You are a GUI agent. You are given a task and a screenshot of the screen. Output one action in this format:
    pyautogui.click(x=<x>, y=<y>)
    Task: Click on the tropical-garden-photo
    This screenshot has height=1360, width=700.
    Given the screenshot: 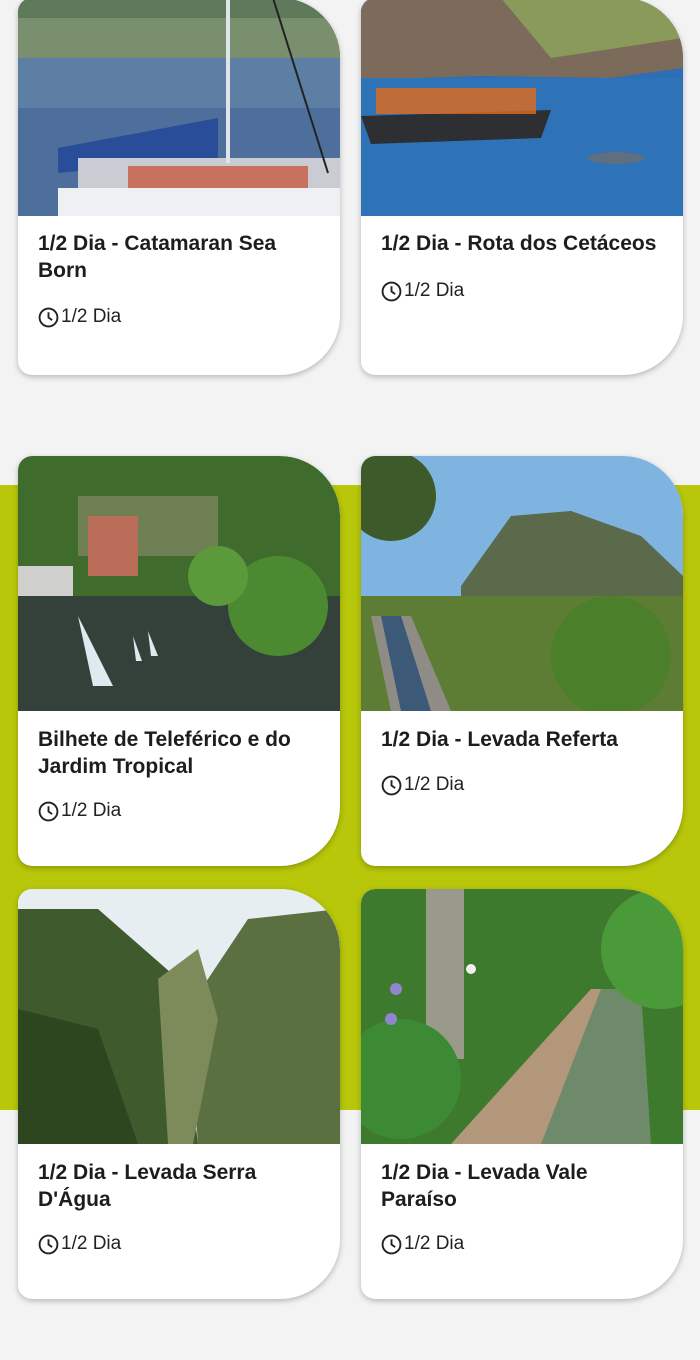 What is the action you would take?
    pyautogui.click(x=179, y=583)
    